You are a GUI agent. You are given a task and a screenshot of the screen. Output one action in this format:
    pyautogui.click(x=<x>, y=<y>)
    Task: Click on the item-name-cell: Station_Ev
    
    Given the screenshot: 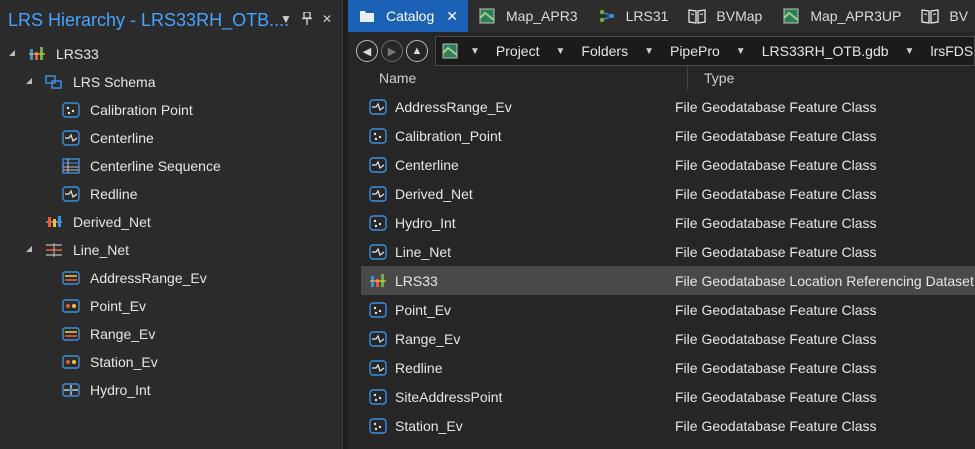 What is the action you would take?
    pyautogui.click(x=514, y=426)
    